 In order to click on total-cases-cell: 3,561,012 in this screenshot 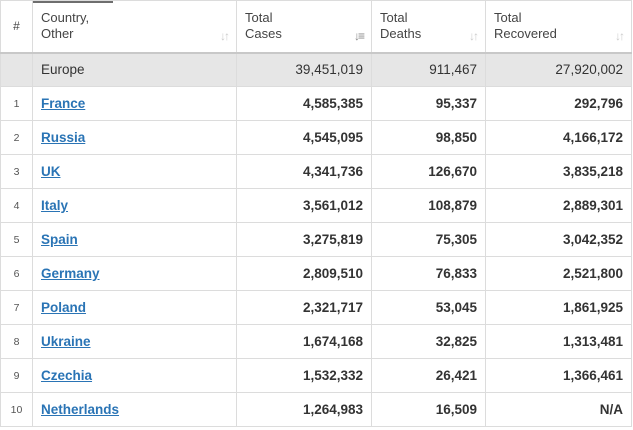, I will do `click(304, 205)`.